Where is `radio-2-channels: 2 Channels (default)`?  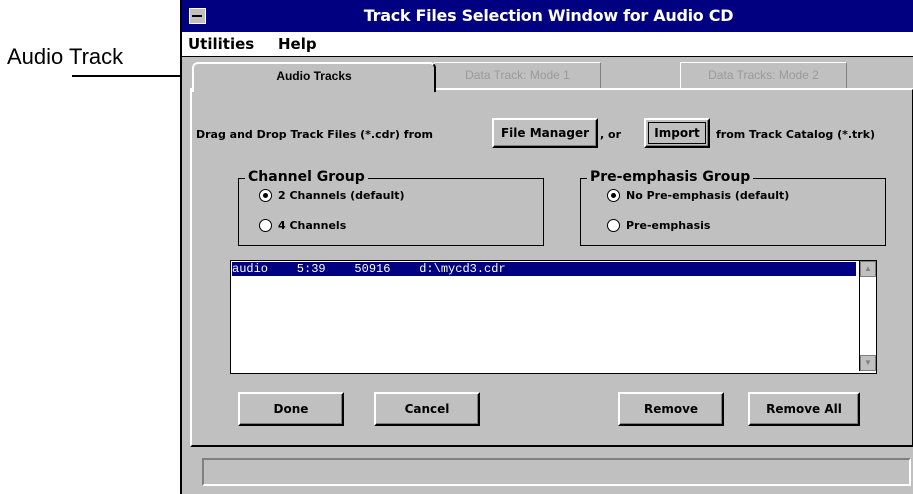 radio-2-channels: 2 Channels (default) is located at coordinates (332, 195).